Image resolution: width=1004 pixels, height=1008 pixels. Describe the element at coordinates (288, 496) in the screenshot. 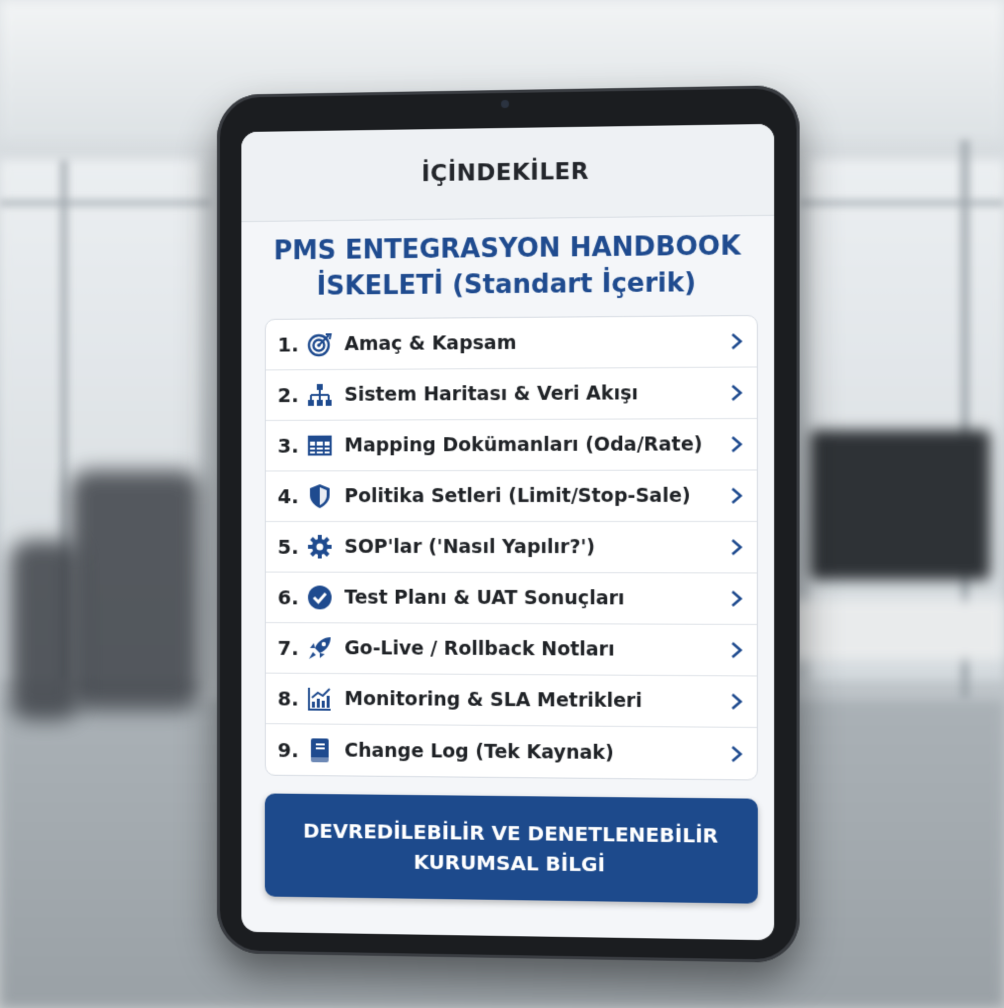

I see `toc-item-number: 4.` at that location.